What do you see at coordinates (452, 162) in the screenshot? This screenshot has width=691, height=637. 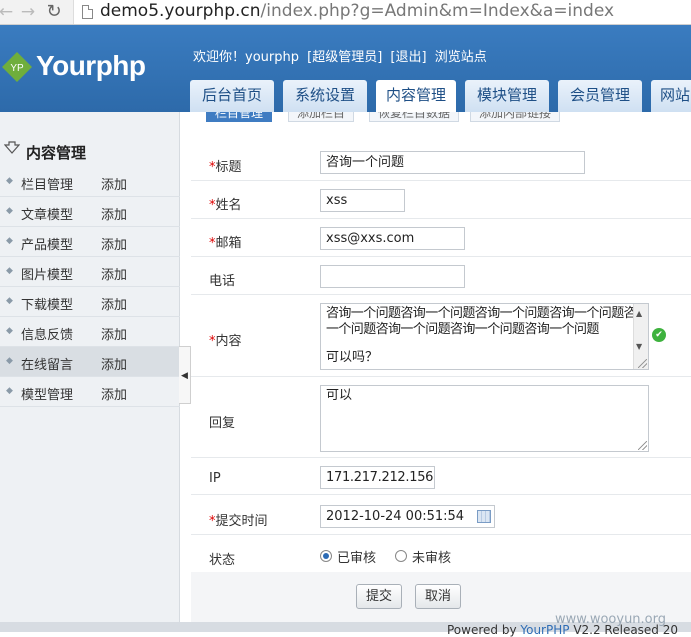 I see `title-input: 咨询一个问题` at bounding box center [452, 162].